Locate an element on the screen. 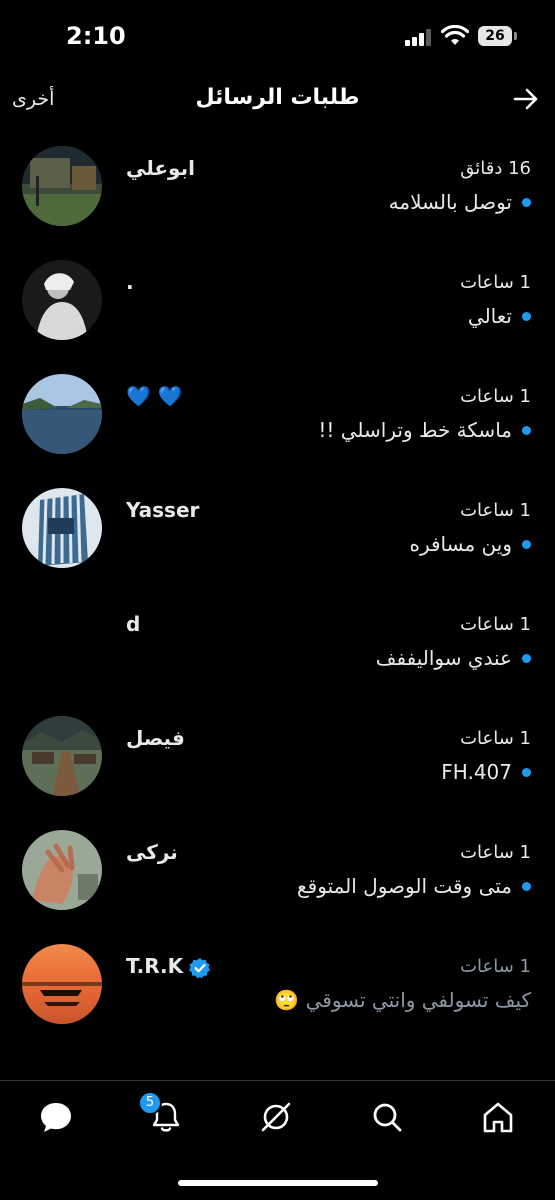 The image size is (555, 1200). message-text: تعالي is located at coordinates (489, 316).